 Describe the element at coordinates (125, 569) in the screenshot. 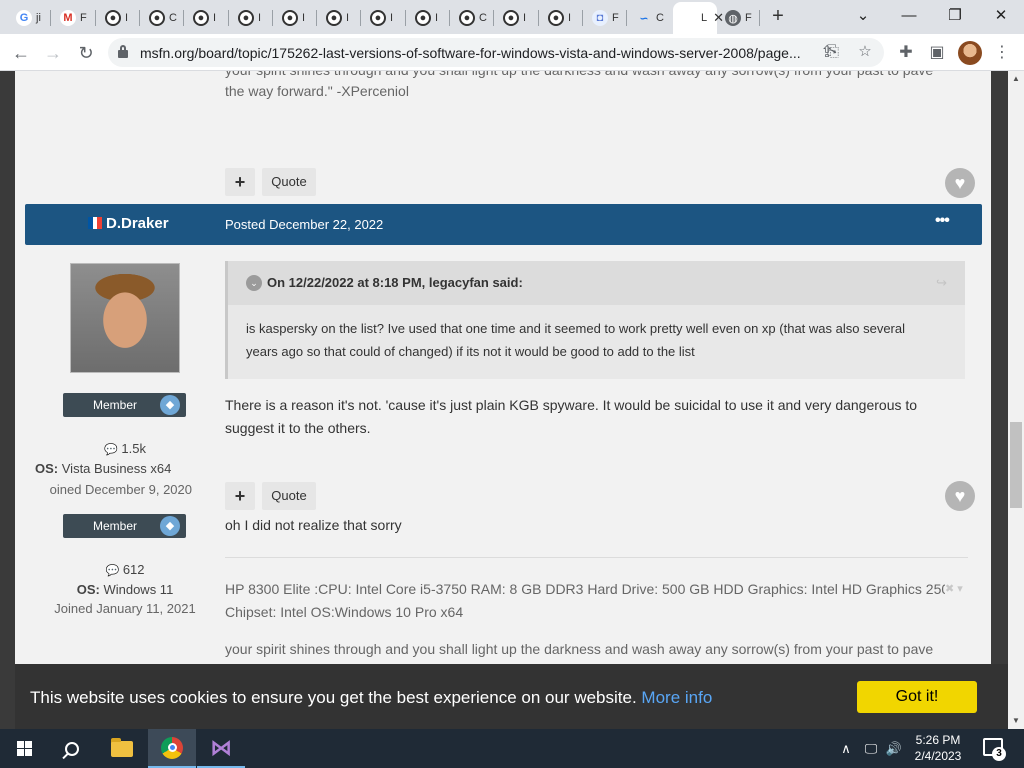

I see `post-count: 💬 612` at that location.